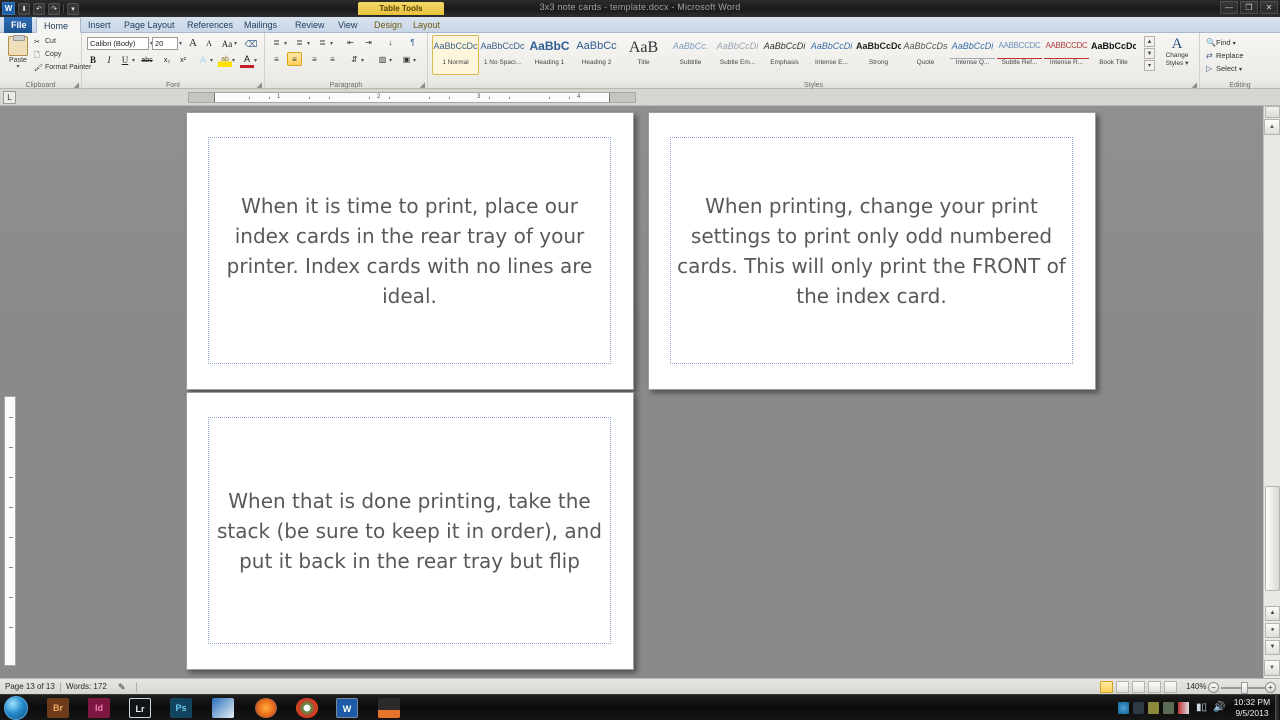  Describe the element at coordinates (1229, 7) in the screenshot. I see `minimize-button: —` at that location.